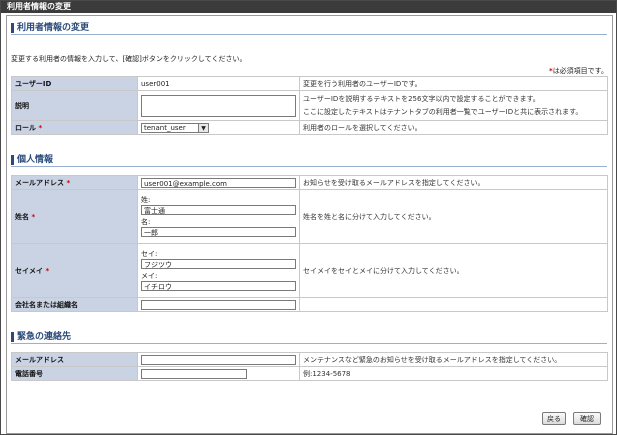  Describe the element at coordinates (74, 359) in the screenshot. I see `emergency-email-label: メールアドレス` at that location.